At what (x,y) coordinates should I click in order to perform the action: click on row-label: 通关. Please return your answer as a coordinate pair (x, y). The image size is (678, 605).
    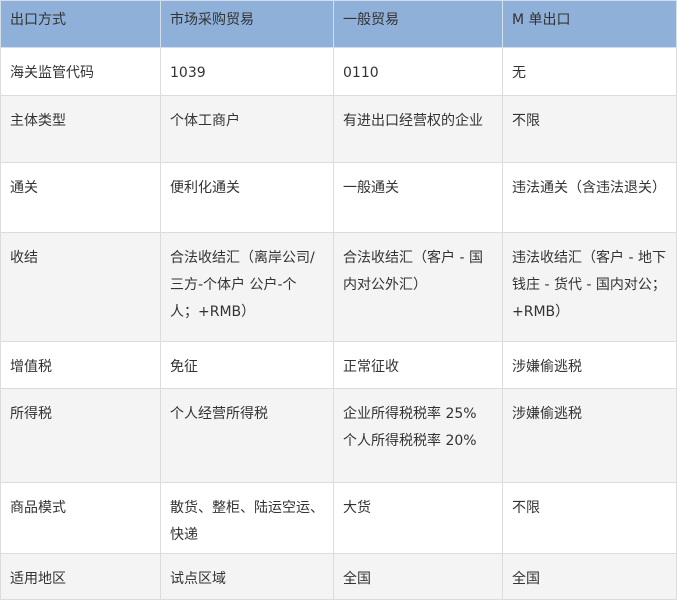
    Looking at the image, I should click on (80, 197).